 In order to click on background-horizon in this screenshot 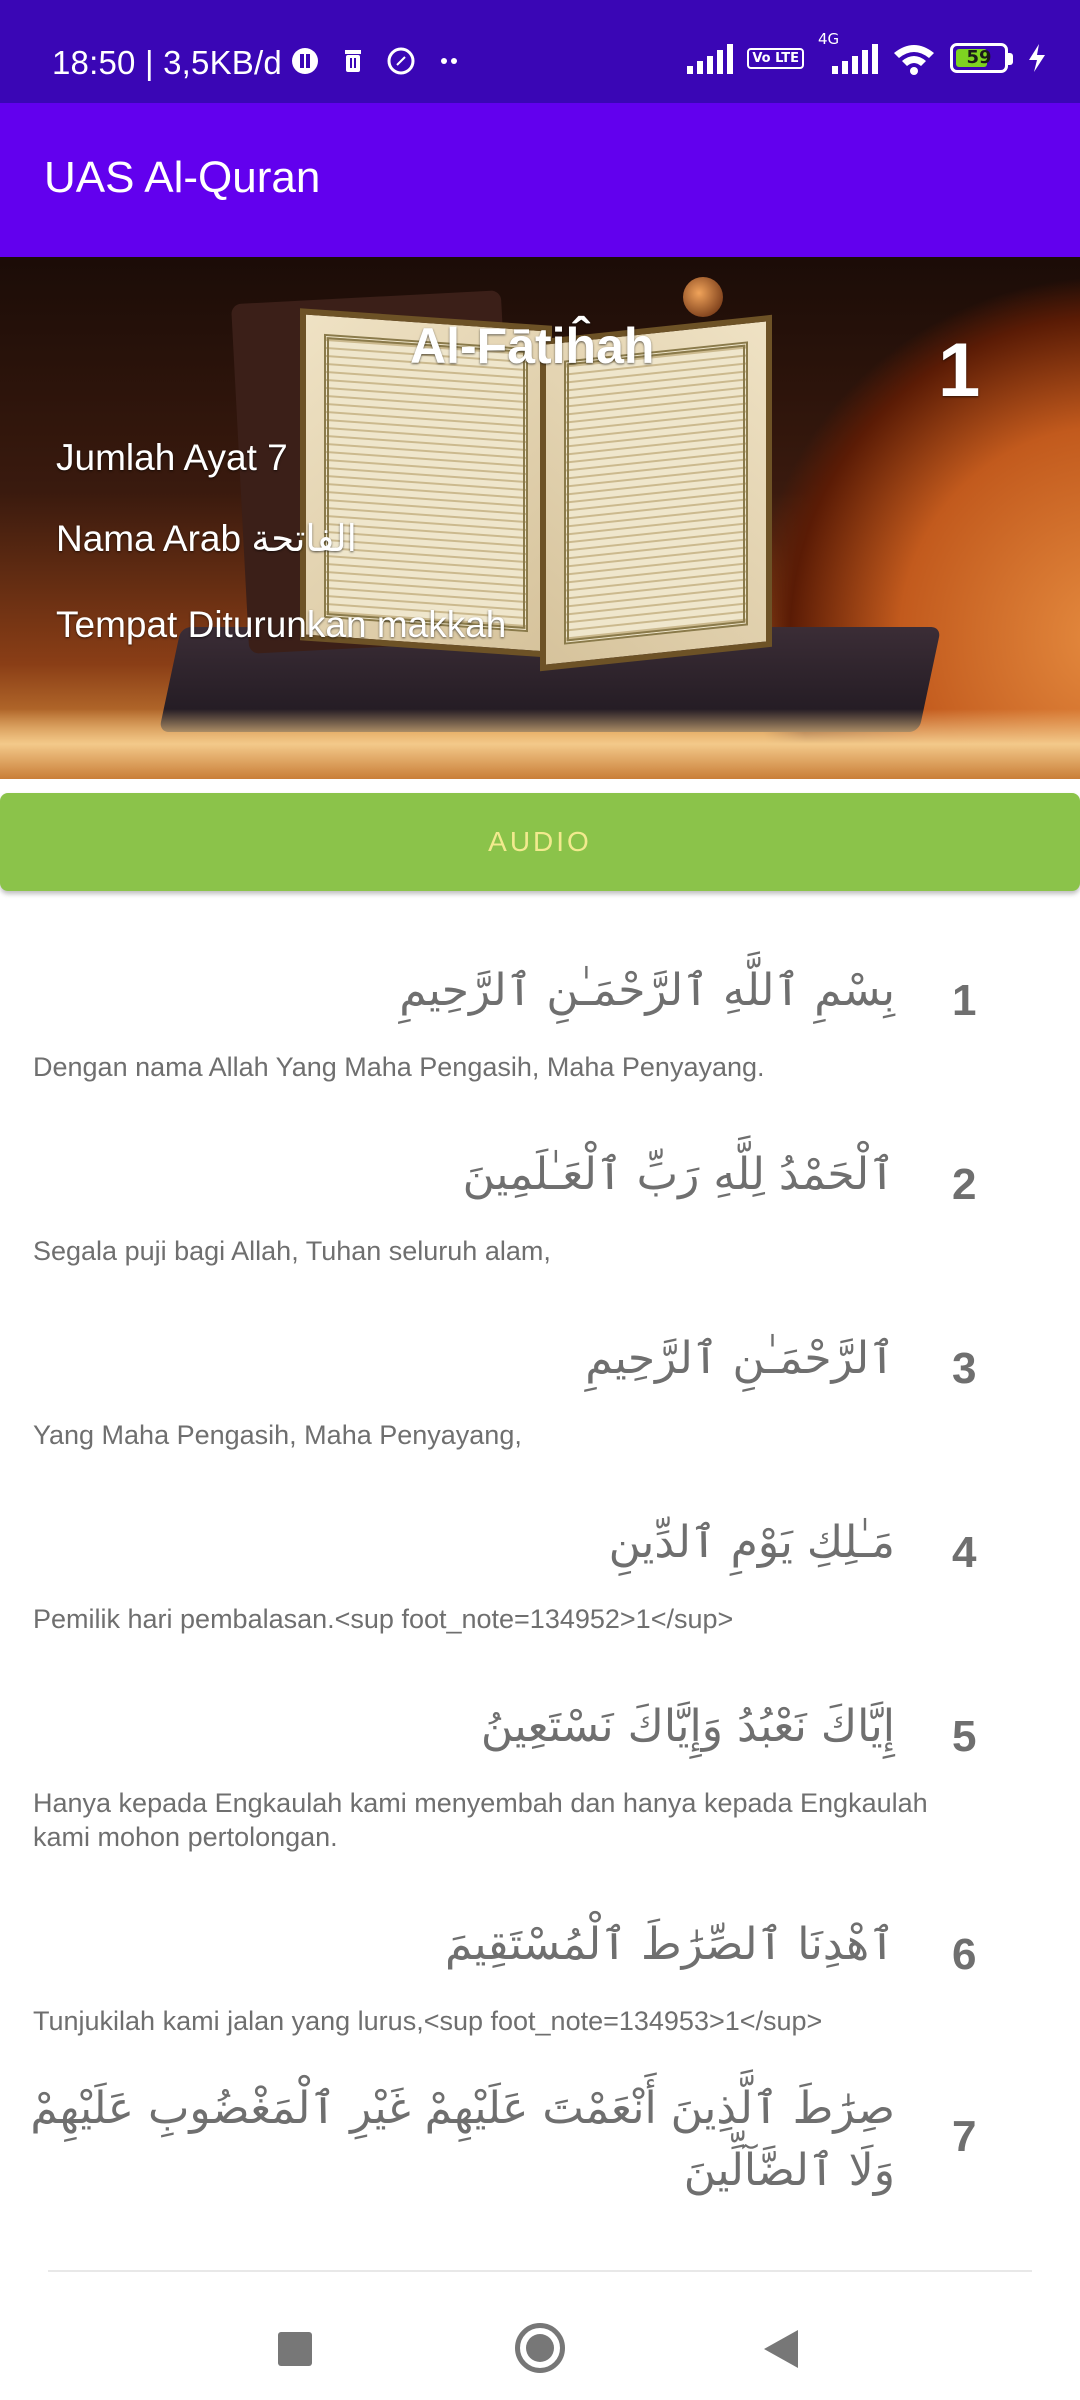, I will do `click(540, 744)`.